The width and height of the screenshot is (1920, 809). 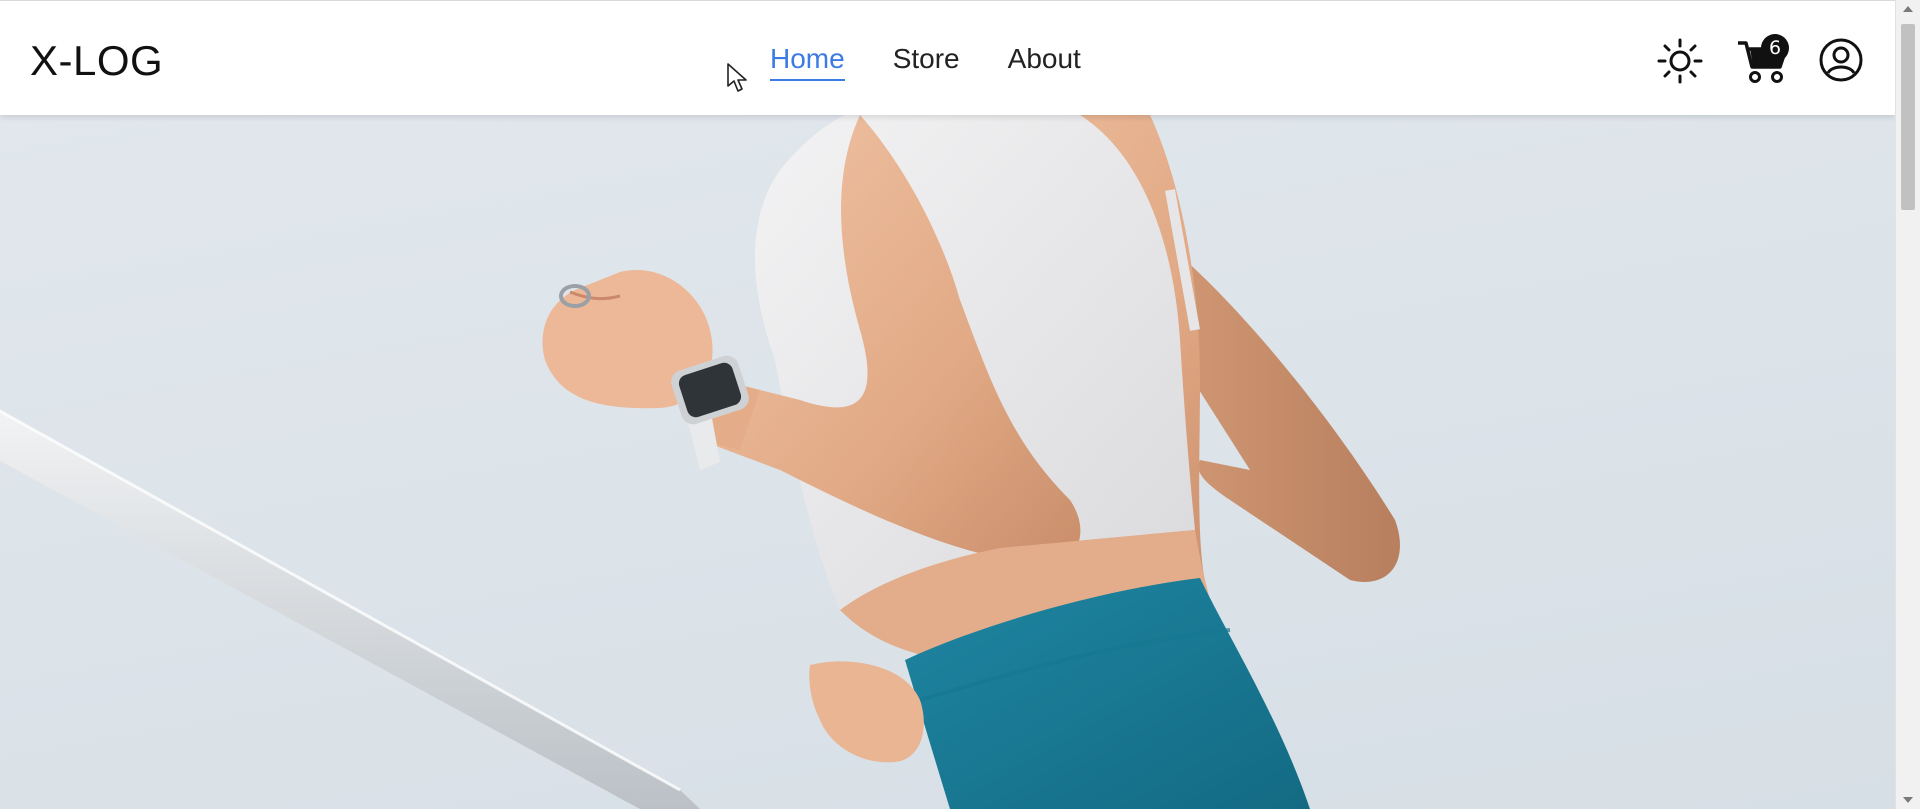 I want to click on top-navbar: X-LOG Home Store About 6, so click(x=947, y=57).